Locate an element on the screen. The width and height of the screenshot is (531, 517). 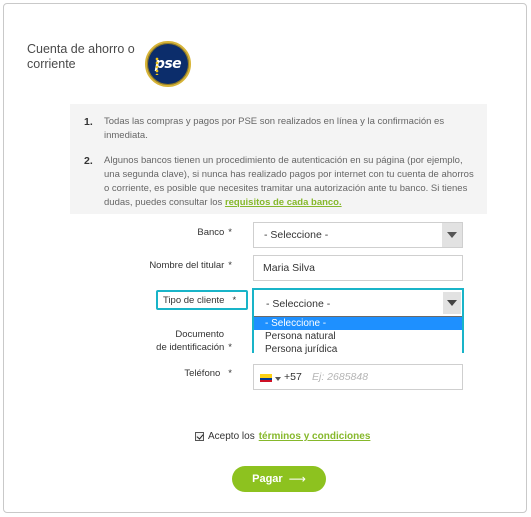
client-type-select-toggle is located at coordinates (452, 303).